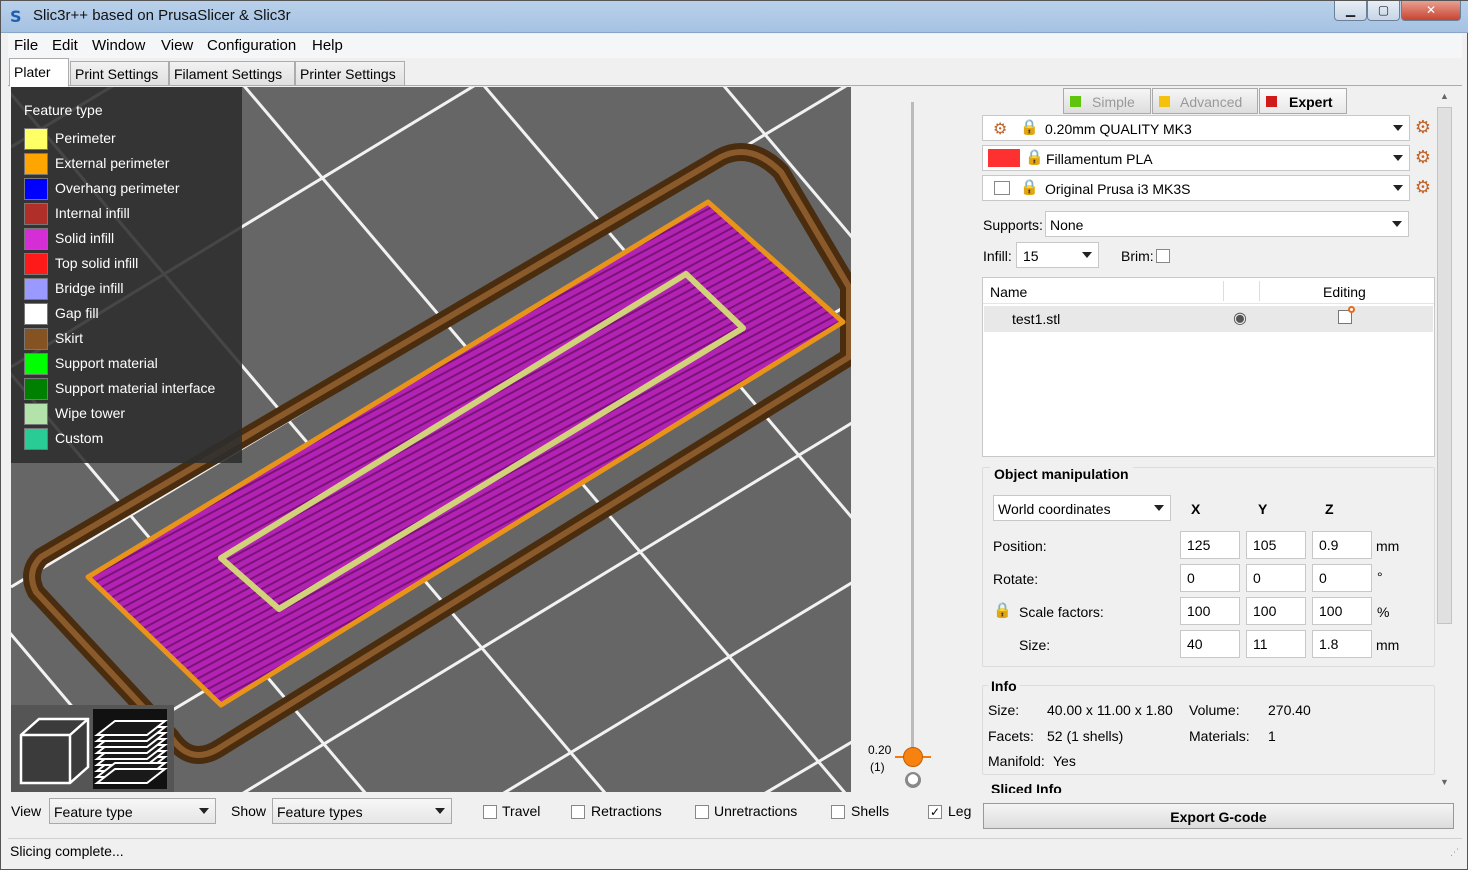 This screenshot has height=870, width=1468. I want to click on sidebar-scrollbar: ▲ ▼, so click(1444, 440).